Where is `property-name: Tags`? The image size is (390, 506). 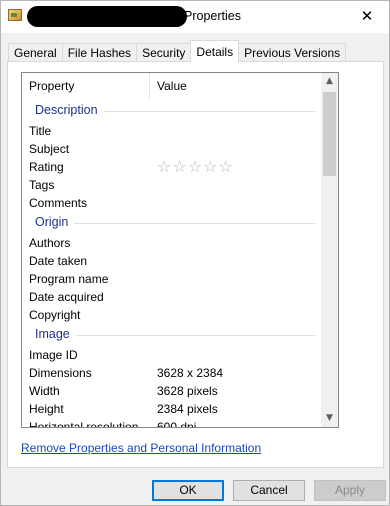 property-name: Tags is located at coordinates (42, 185).